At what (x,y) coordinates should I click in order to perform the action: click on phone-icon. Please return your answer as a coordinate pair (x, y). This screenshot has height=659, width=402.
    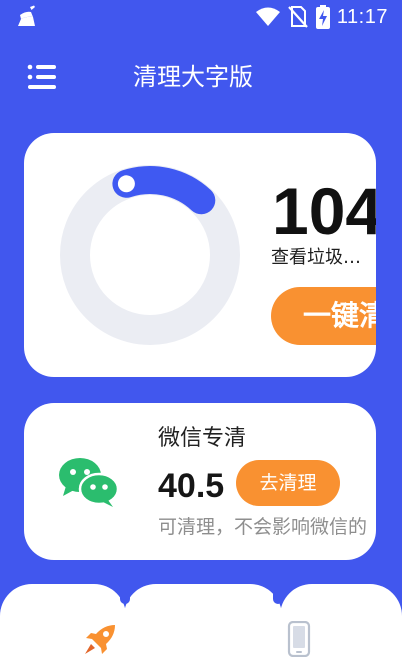
    Looking at the image, I should click on (299, 639).